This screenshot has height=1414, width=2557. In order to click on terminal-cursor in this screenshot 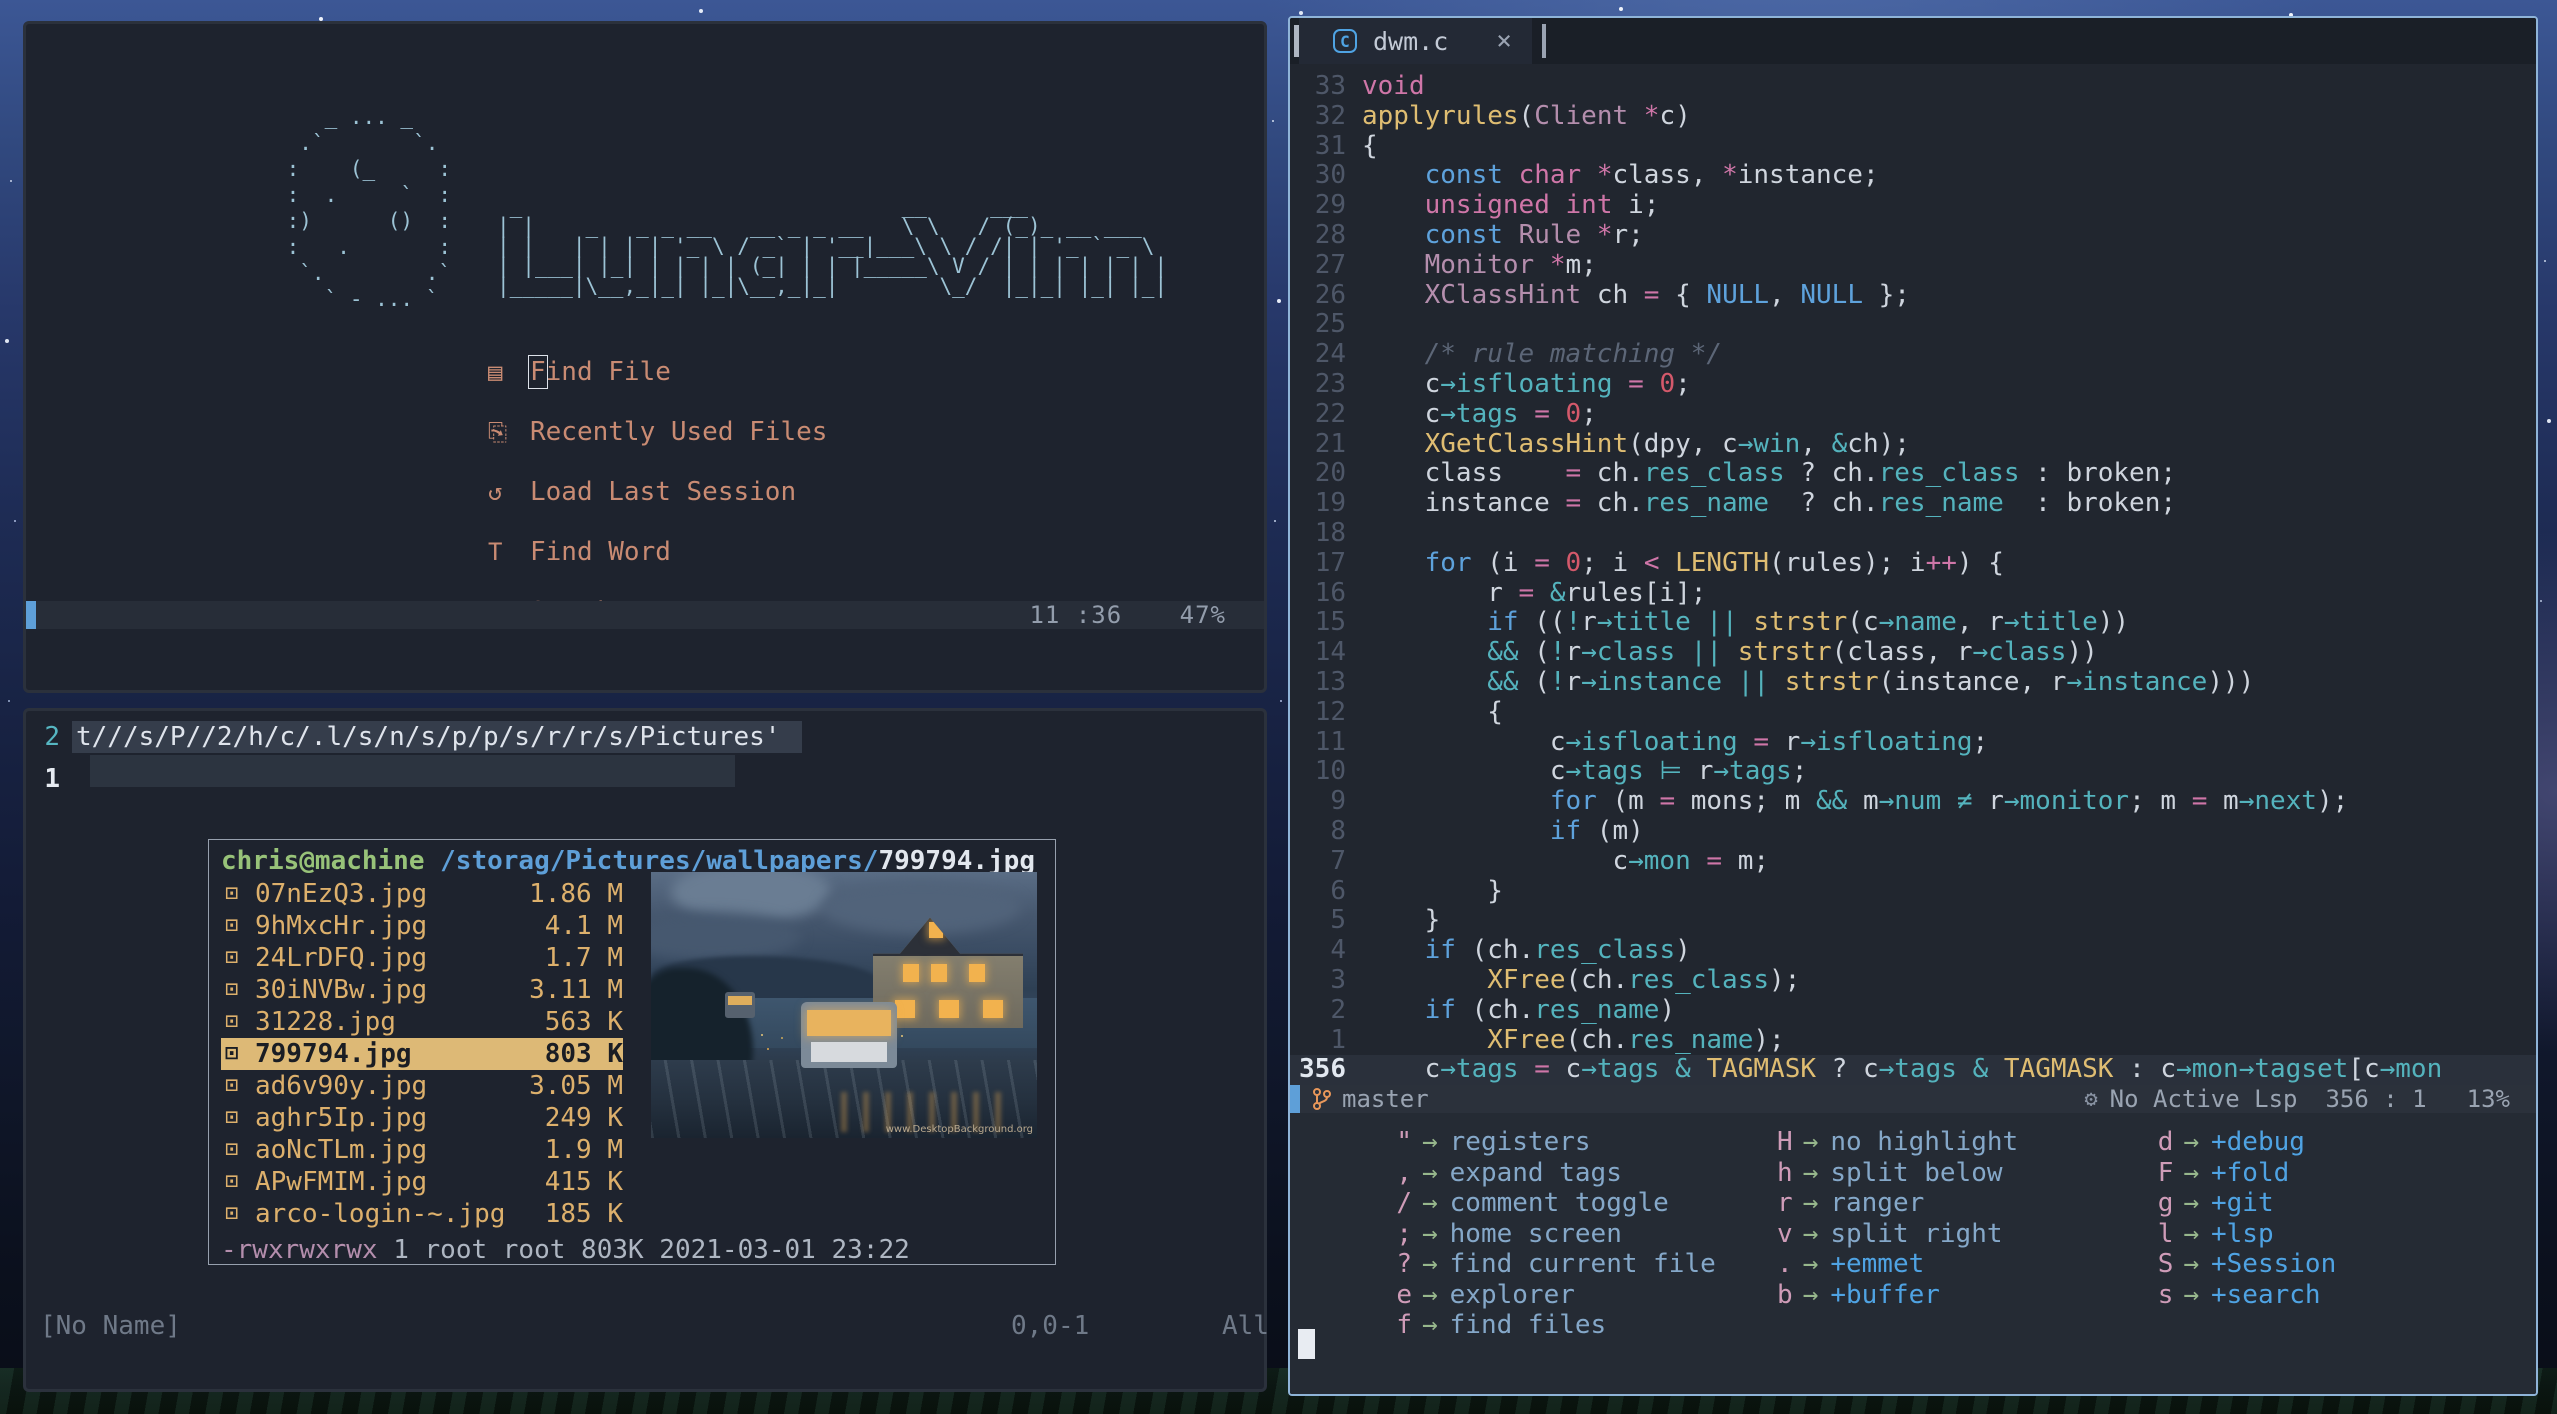, I will do `click(1306, 1344)`.